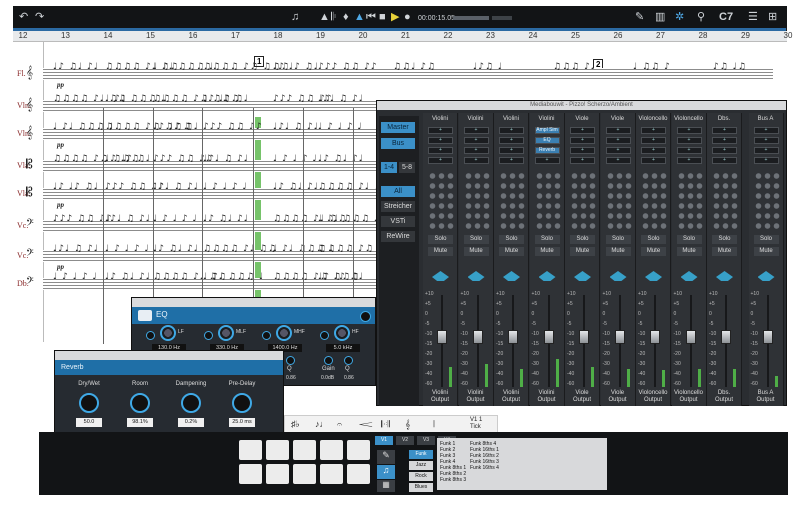 This screenshot has height=506, width=800. I want to click on param-value: 98.1%, so click(140, 422).